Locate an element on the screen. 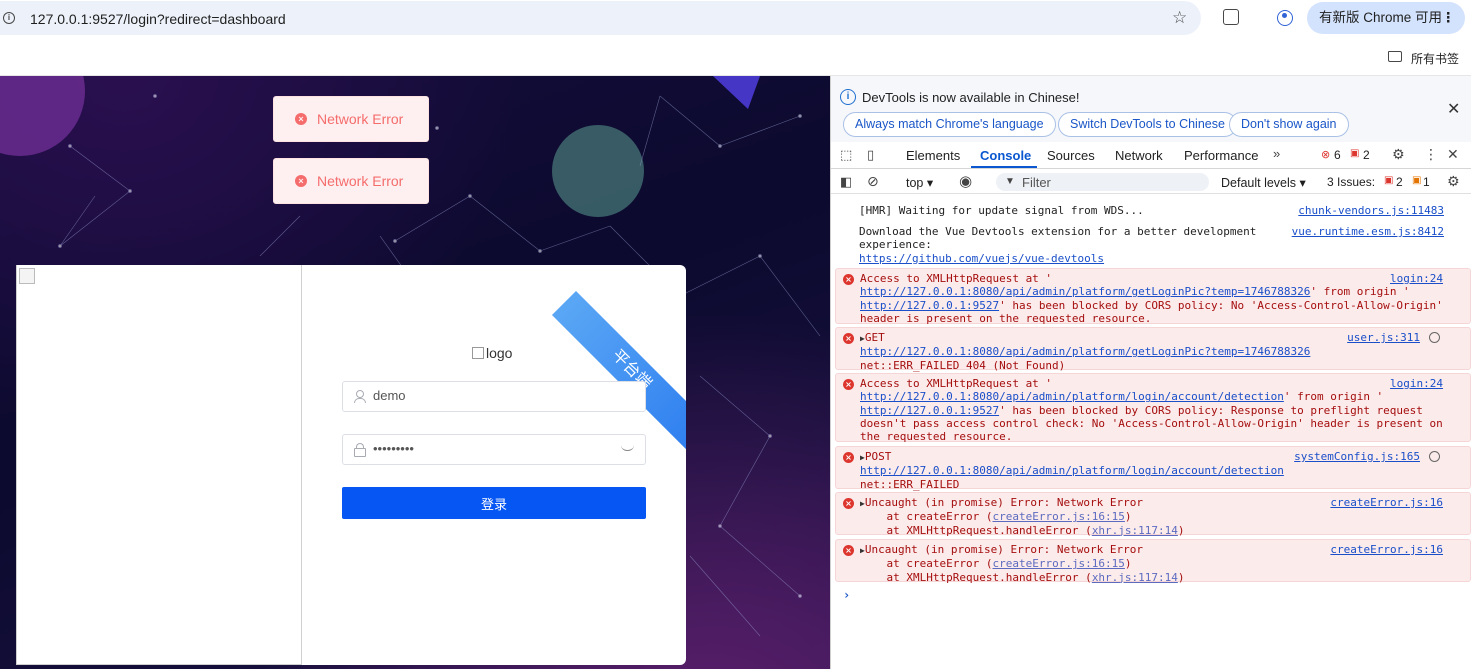 The height and width of the screenshot is (669, 1471). error-count-icon: ⊗ is located at coordinates (1325, 154).